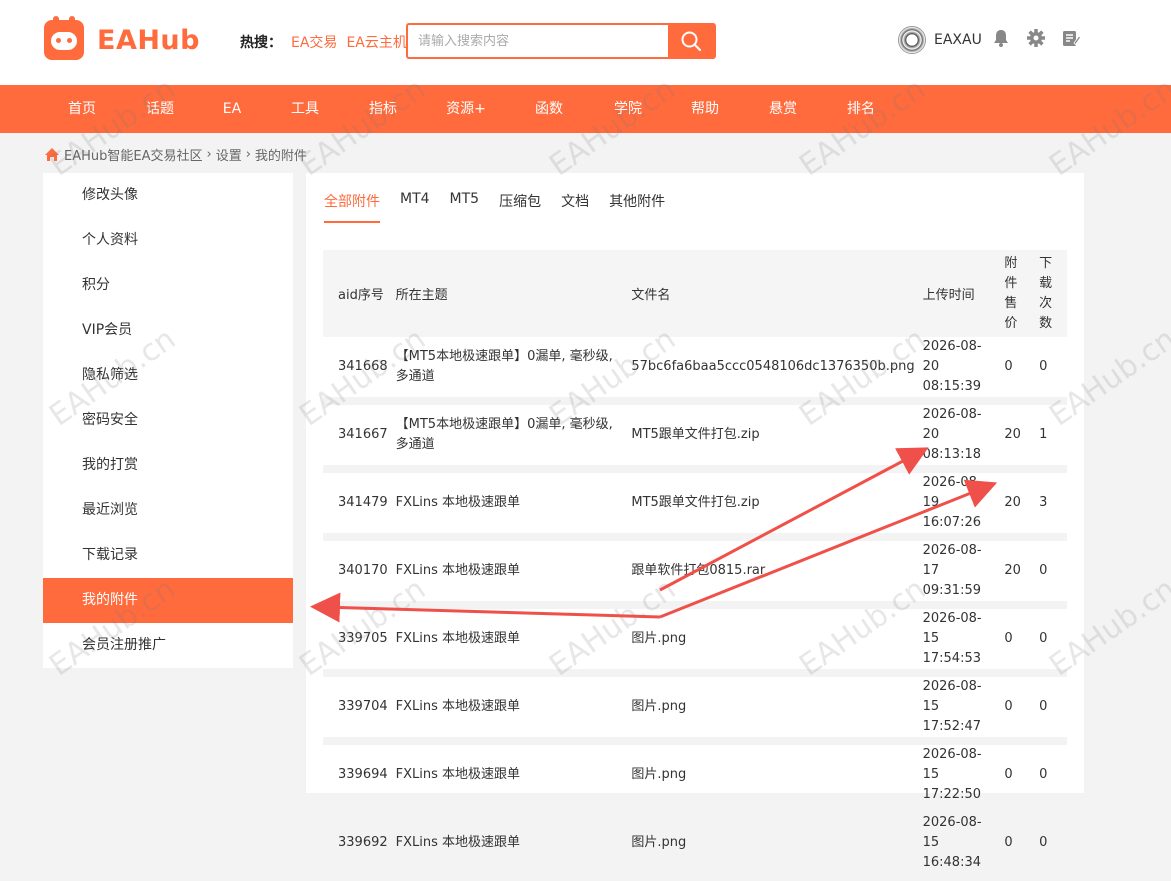 This screenshot has width=1171, height=881. I want to click on cell-upload-time: 2026-08-15 16:48:34, so click(959, 845).